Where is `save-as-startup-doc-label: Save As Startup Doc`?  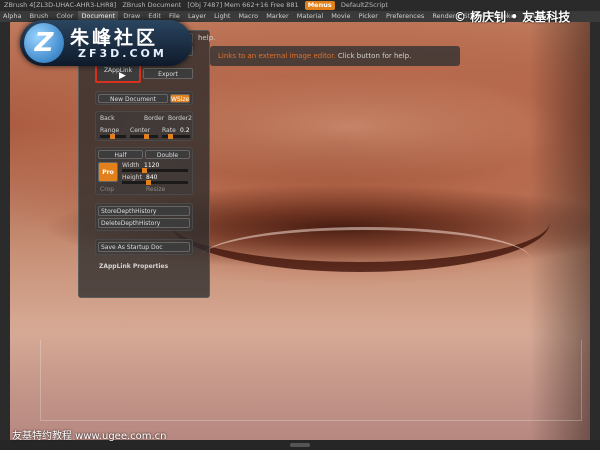
save-as-startup-doc-label: Save As Startup Doc is located at coordinates (132, 247).